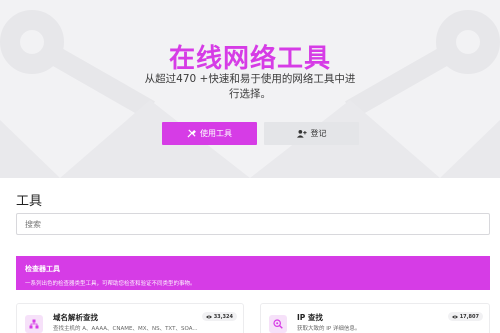 Image resolution: width=500 pixels, height=333 pixels. I want to click on views-count: 33,324, so click(223, 316).